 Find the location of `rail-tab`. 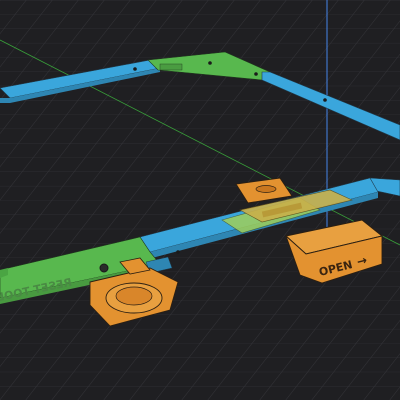

rail-tab is located at coordinates (171, 67).